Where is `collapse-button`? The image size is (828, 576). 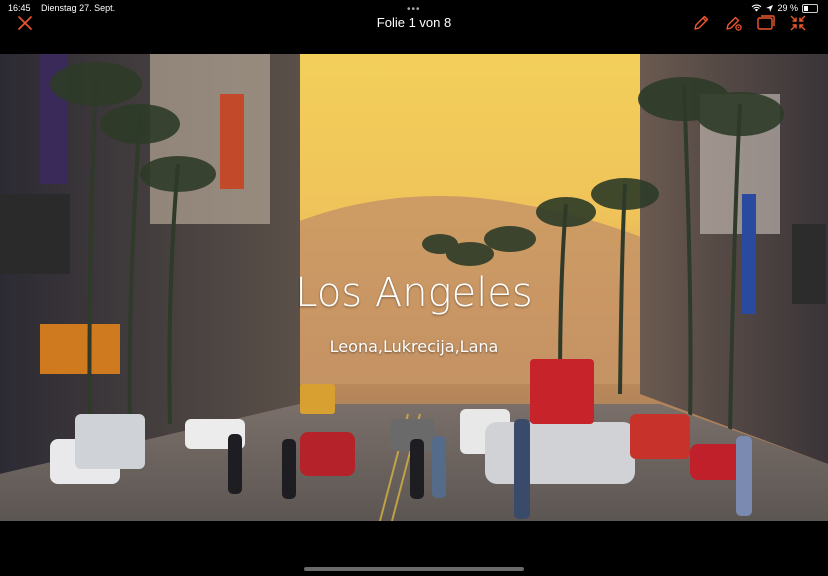
collapse-button is located at coordinates (798, 23).